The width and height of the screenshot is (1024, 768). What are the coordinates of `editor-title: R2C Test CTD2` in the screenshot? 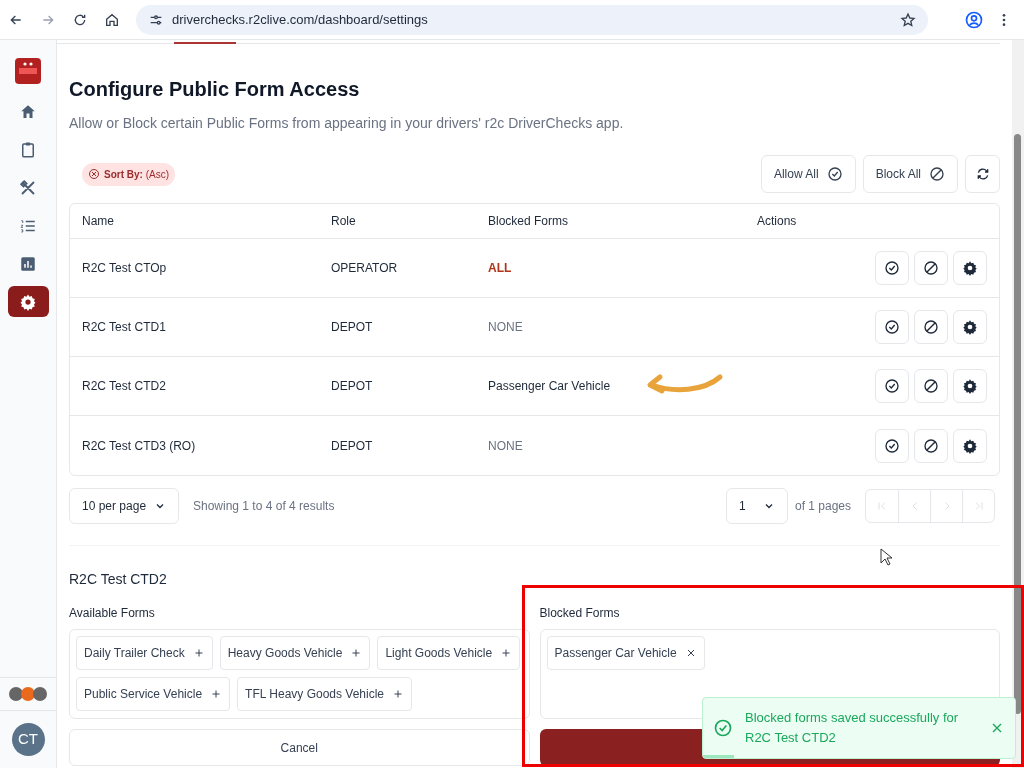 It's located at (118, 579).